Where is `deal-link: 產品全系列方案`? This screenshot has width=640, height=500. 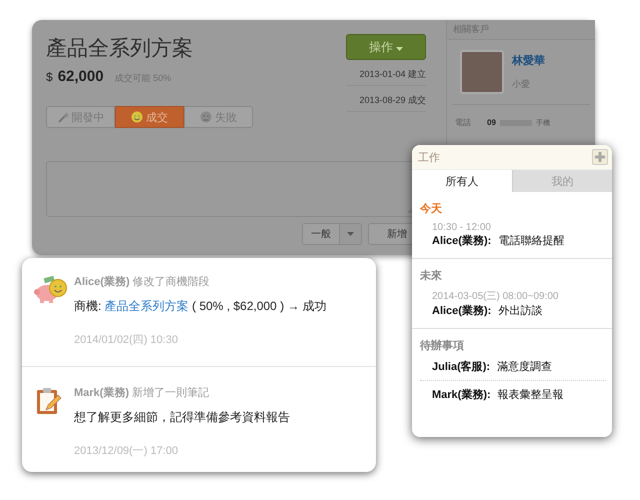
deal-link: 產品全系列方案 is located at coordinates (146, 306).